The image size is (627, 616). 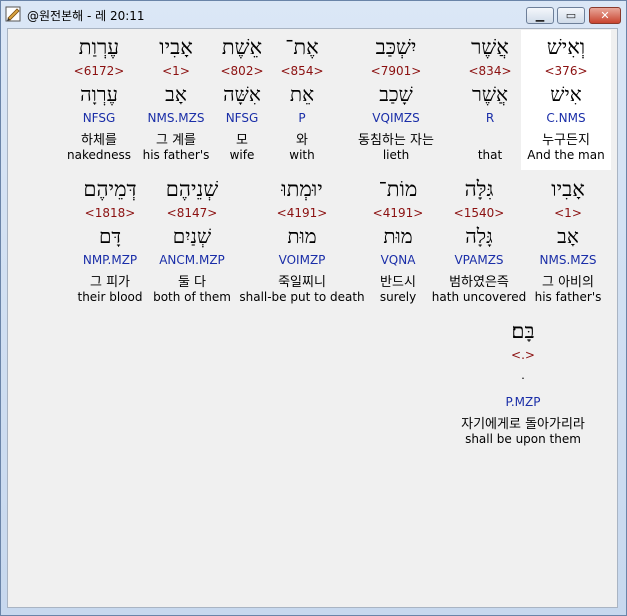 I want to click on maximize-icon: ▭, so click(x=571, y=15).